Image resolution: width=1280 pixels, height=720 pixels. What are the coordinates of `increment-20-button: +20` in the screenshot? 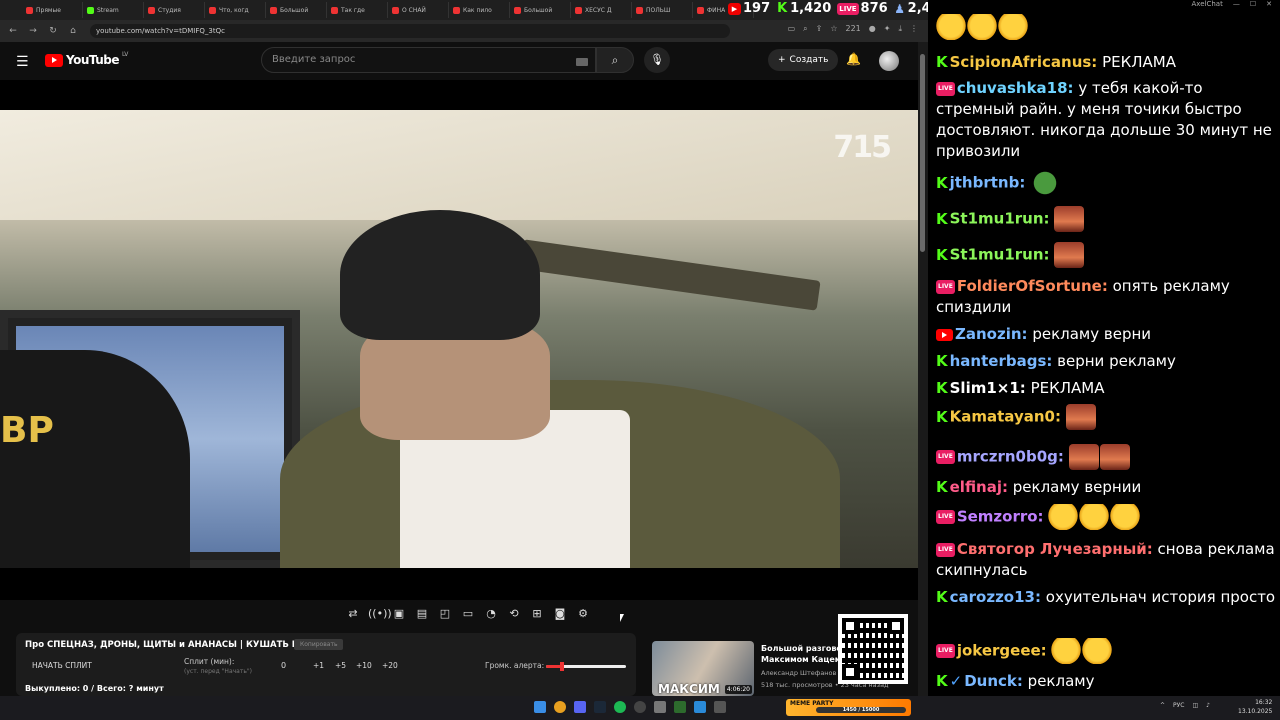 It's located at (390, 665).